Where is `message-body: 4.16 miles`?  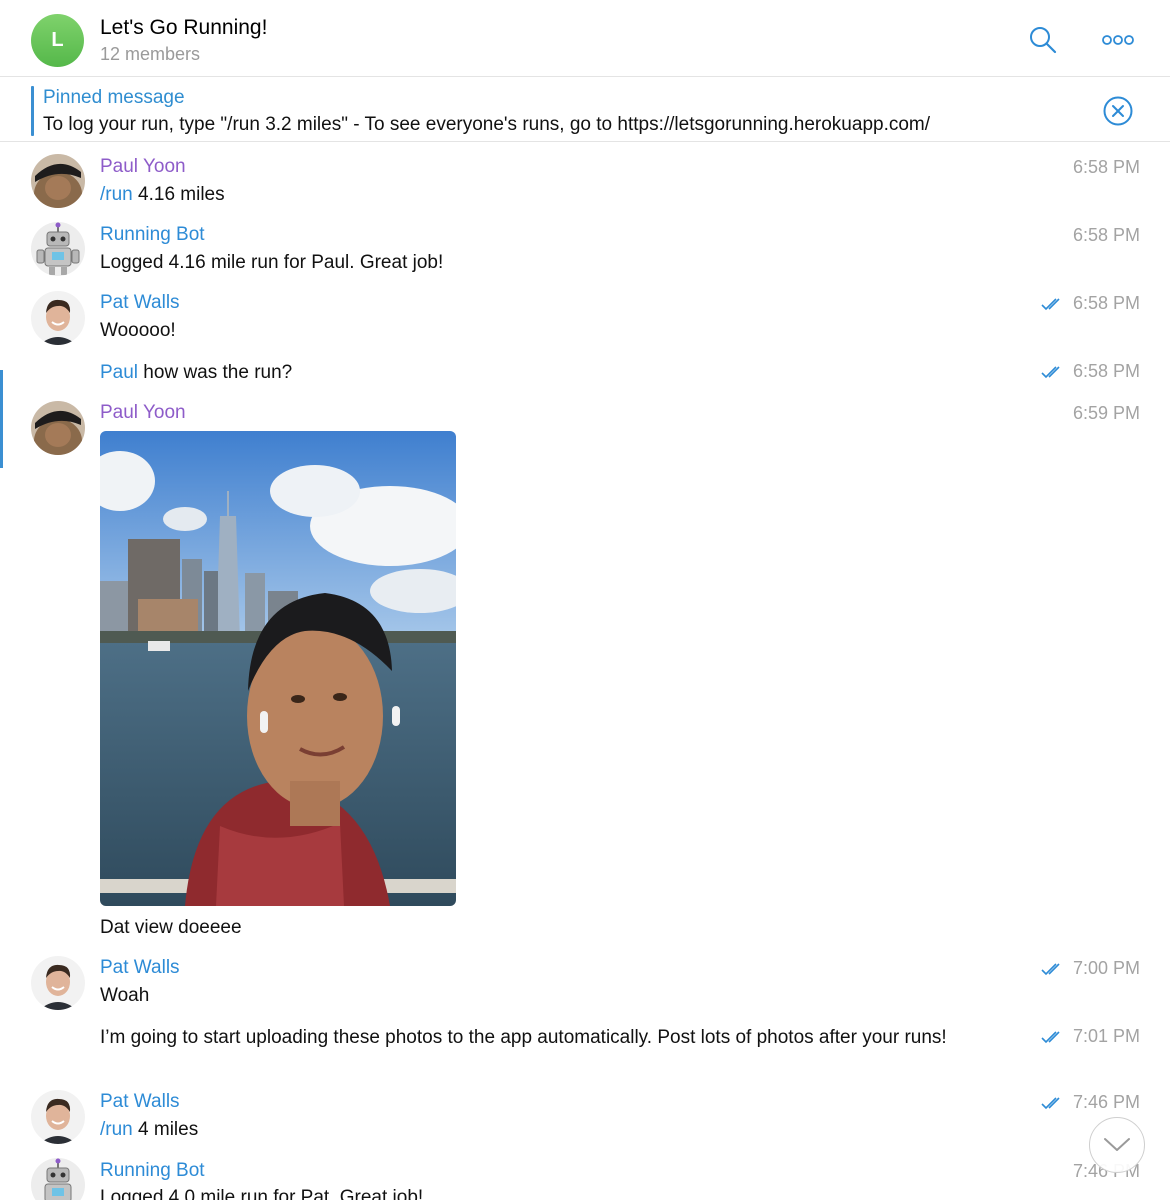
message-body: 4.16 miles is located at coordinates (178, 194).